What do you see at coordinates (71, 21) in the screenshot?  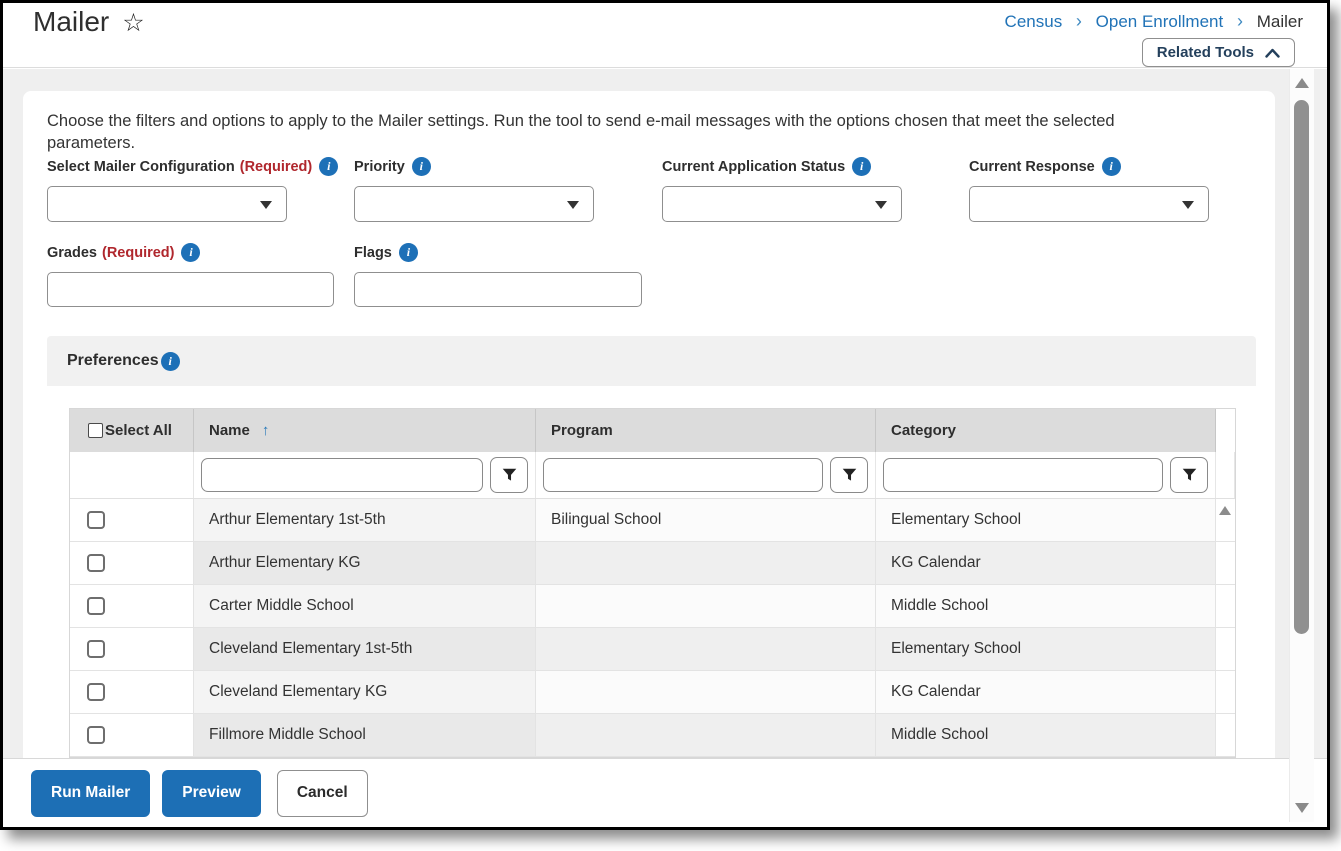 I see `page-title-text: Mailer` at bounding box center [71, 21].